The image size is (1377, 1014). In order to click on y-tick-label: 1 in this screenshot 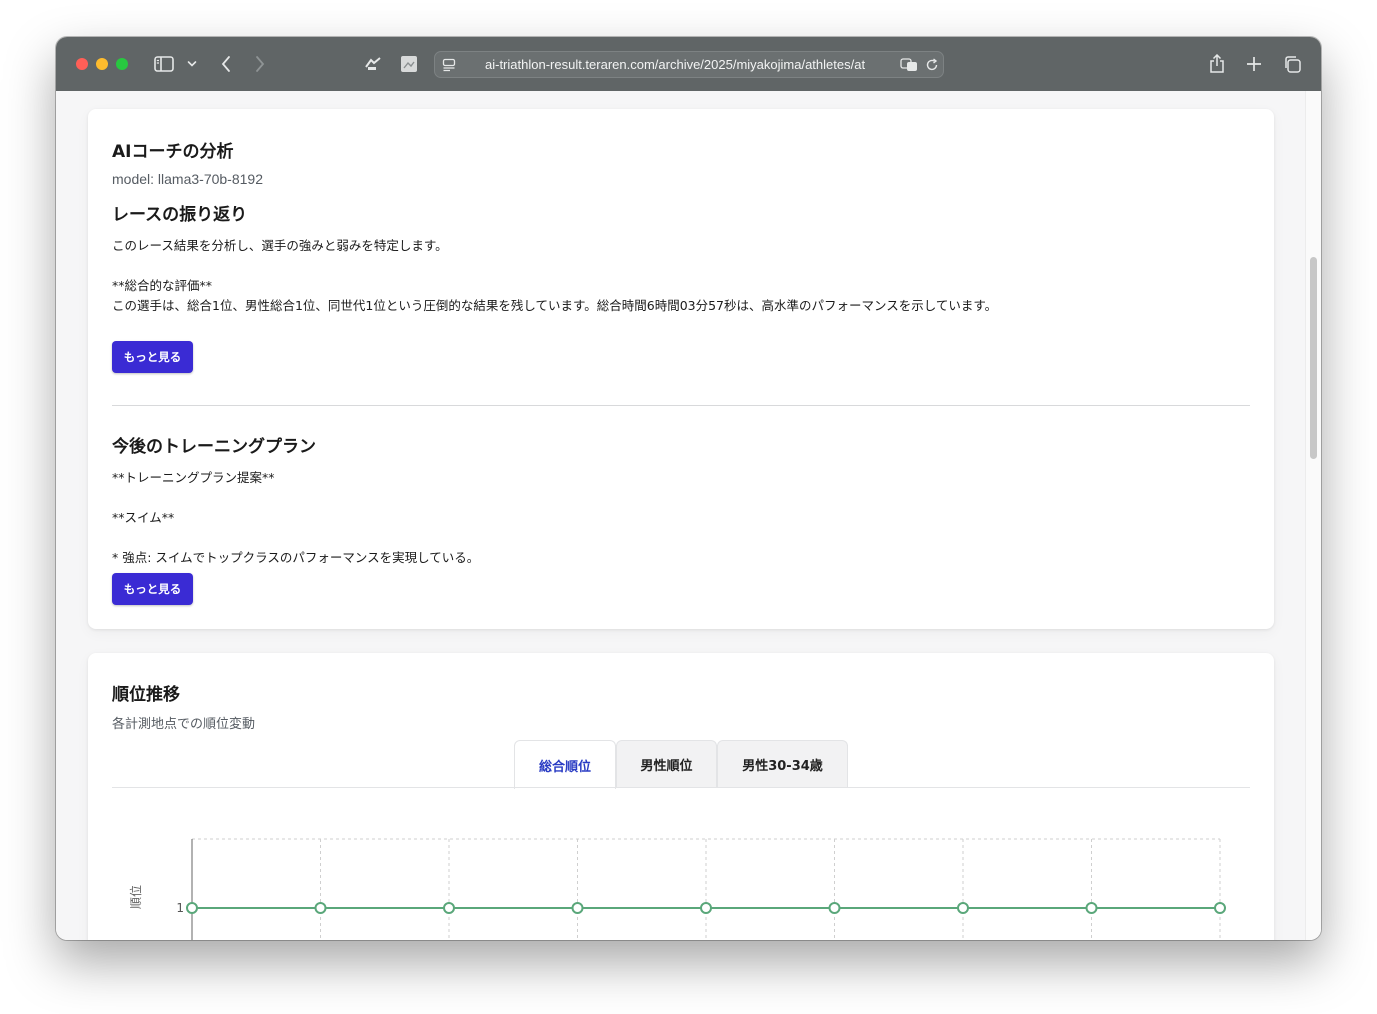, I will do `click(180, 908)`.